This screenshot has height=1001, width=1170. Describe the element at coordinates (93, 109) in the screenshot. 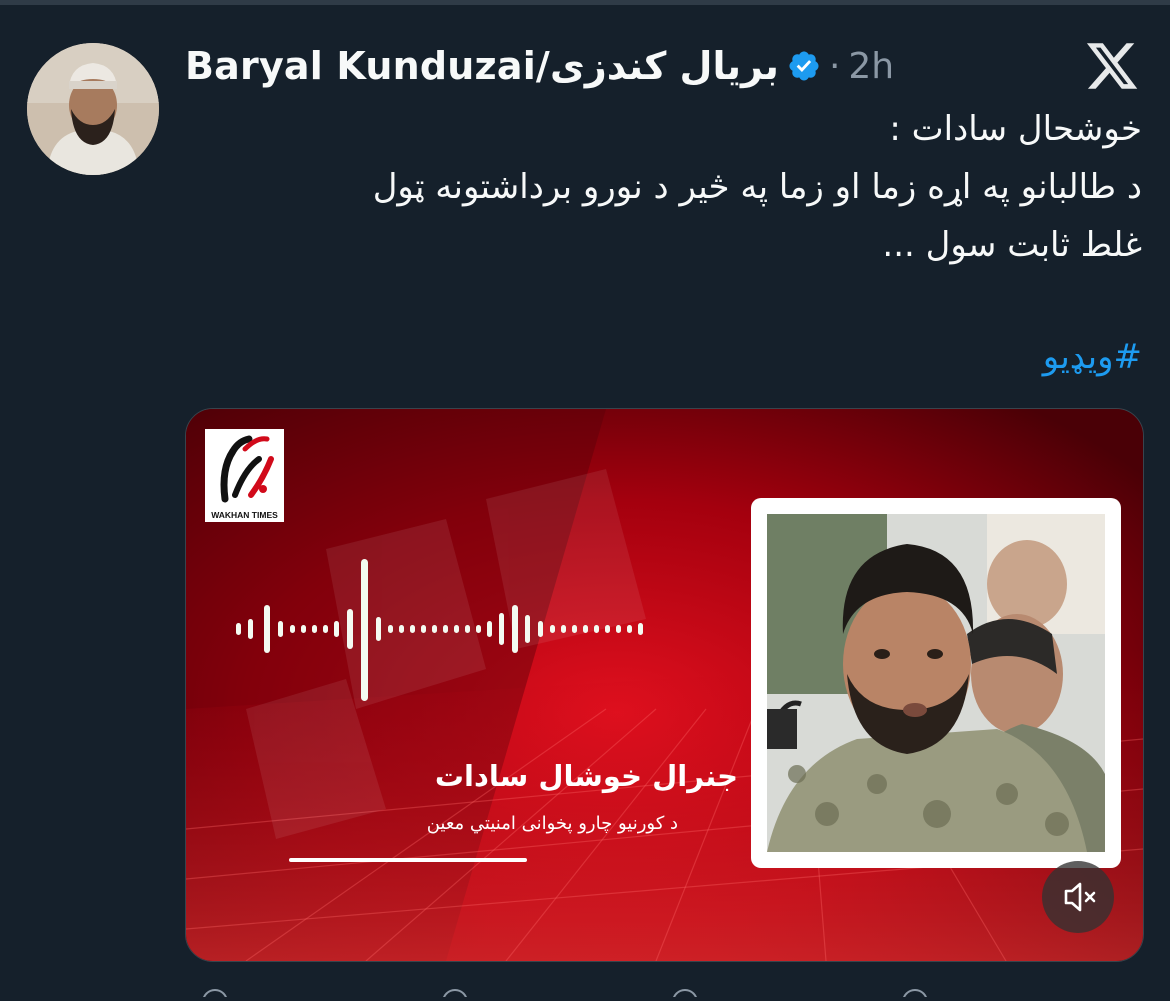

I see `author-avatar` at that location.